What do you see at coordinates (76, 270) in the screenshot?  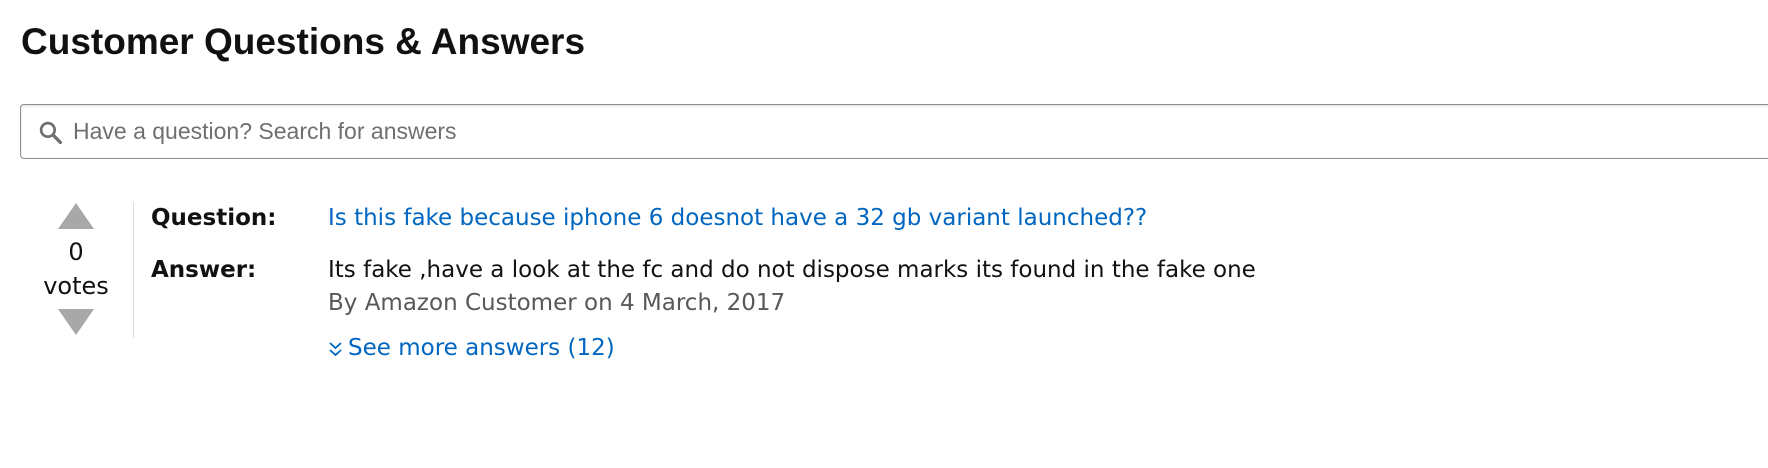 I see `vote-block: 0 votes` at bounding box center [76, 270].